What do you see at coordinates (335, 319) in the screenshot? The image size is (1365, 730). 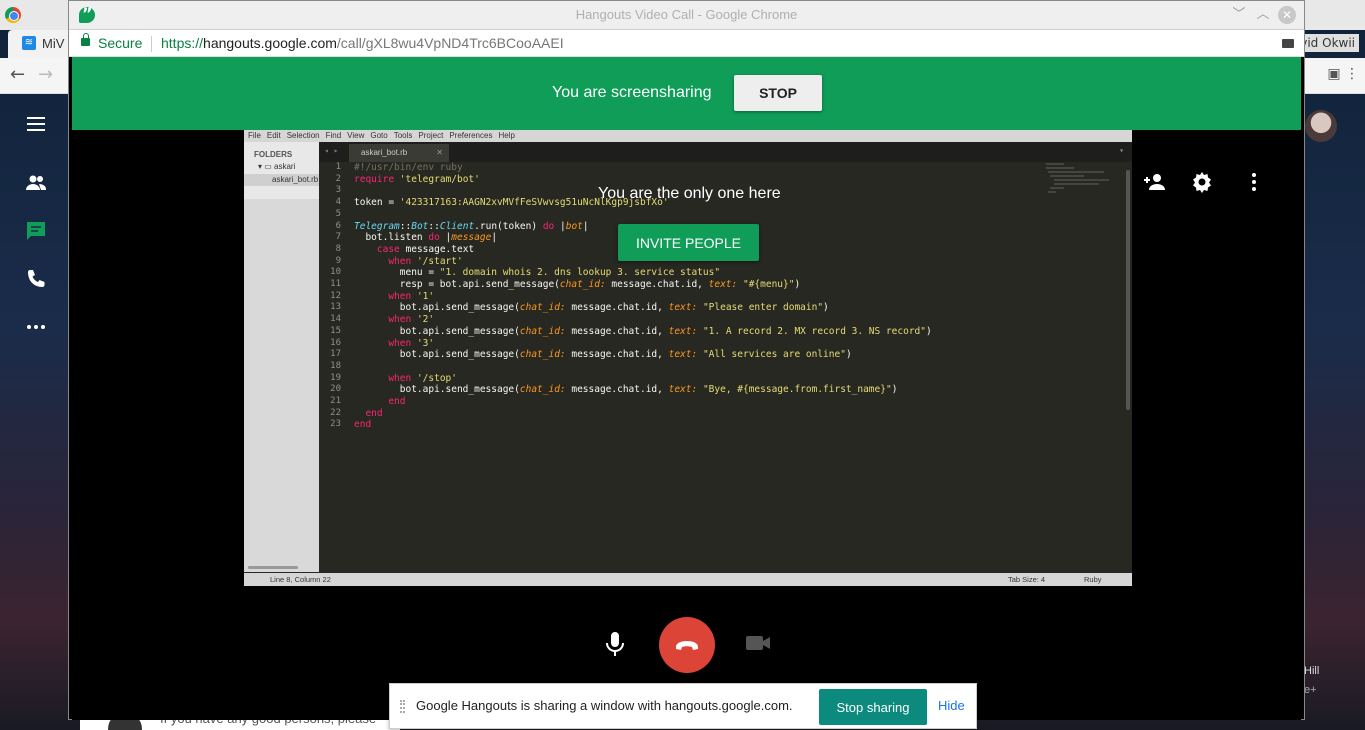 I see `line-number: 14` at bounding box center [335, 319].